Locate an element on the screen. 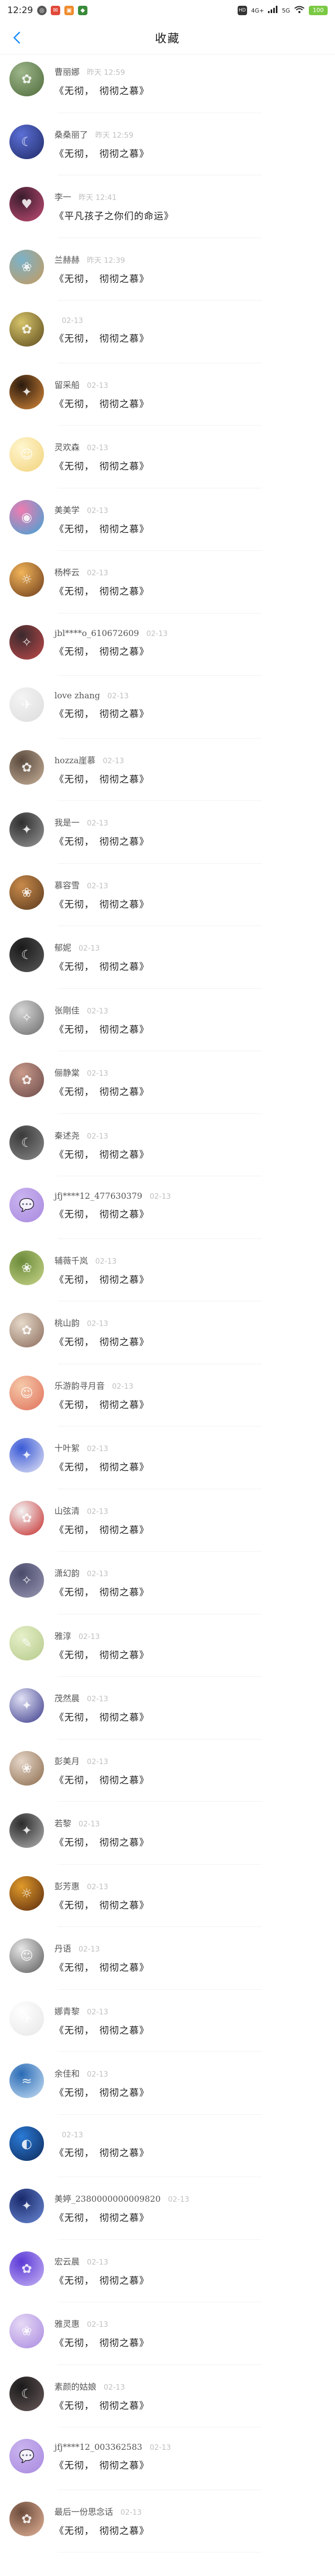 The width and height of the screenshot is (335, 2576). back-button is located at coordinates (16, 37).